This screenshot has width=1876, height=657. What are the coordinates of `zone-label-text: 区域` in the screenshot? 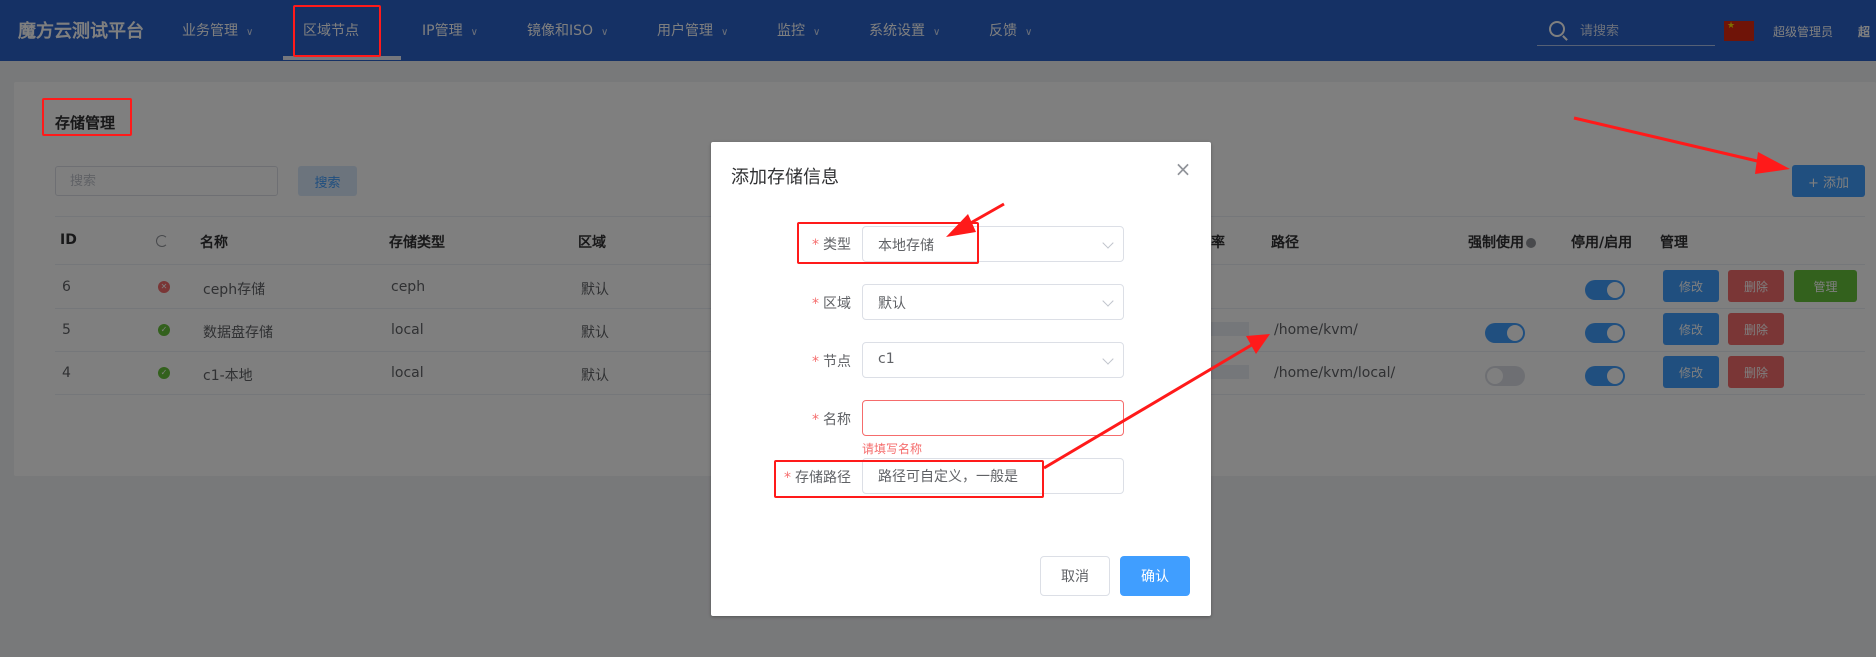 It's located at (837, 304).